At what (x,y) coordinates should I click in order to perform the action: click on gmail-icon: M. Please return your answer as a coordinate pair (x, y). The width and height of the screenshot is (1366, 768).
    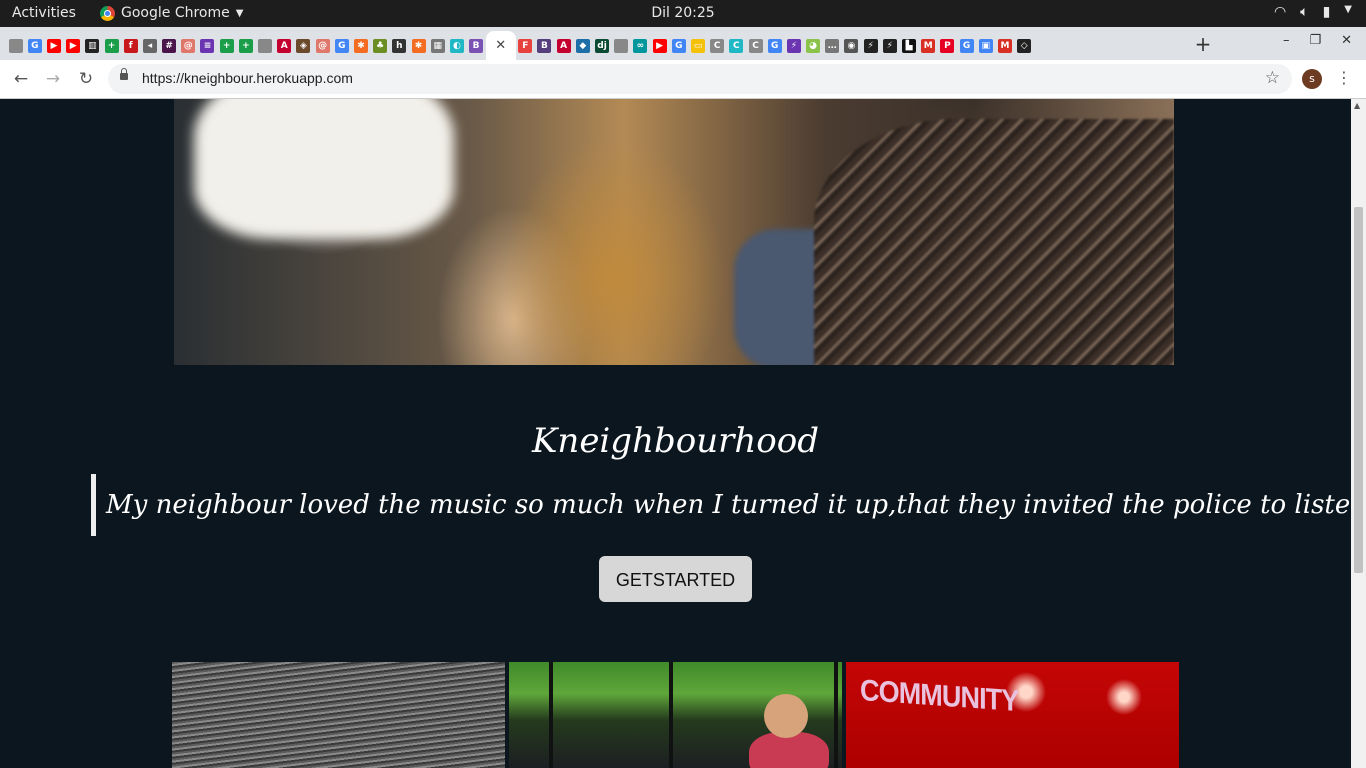
    Looking at the image, I should click on (1004, 45).